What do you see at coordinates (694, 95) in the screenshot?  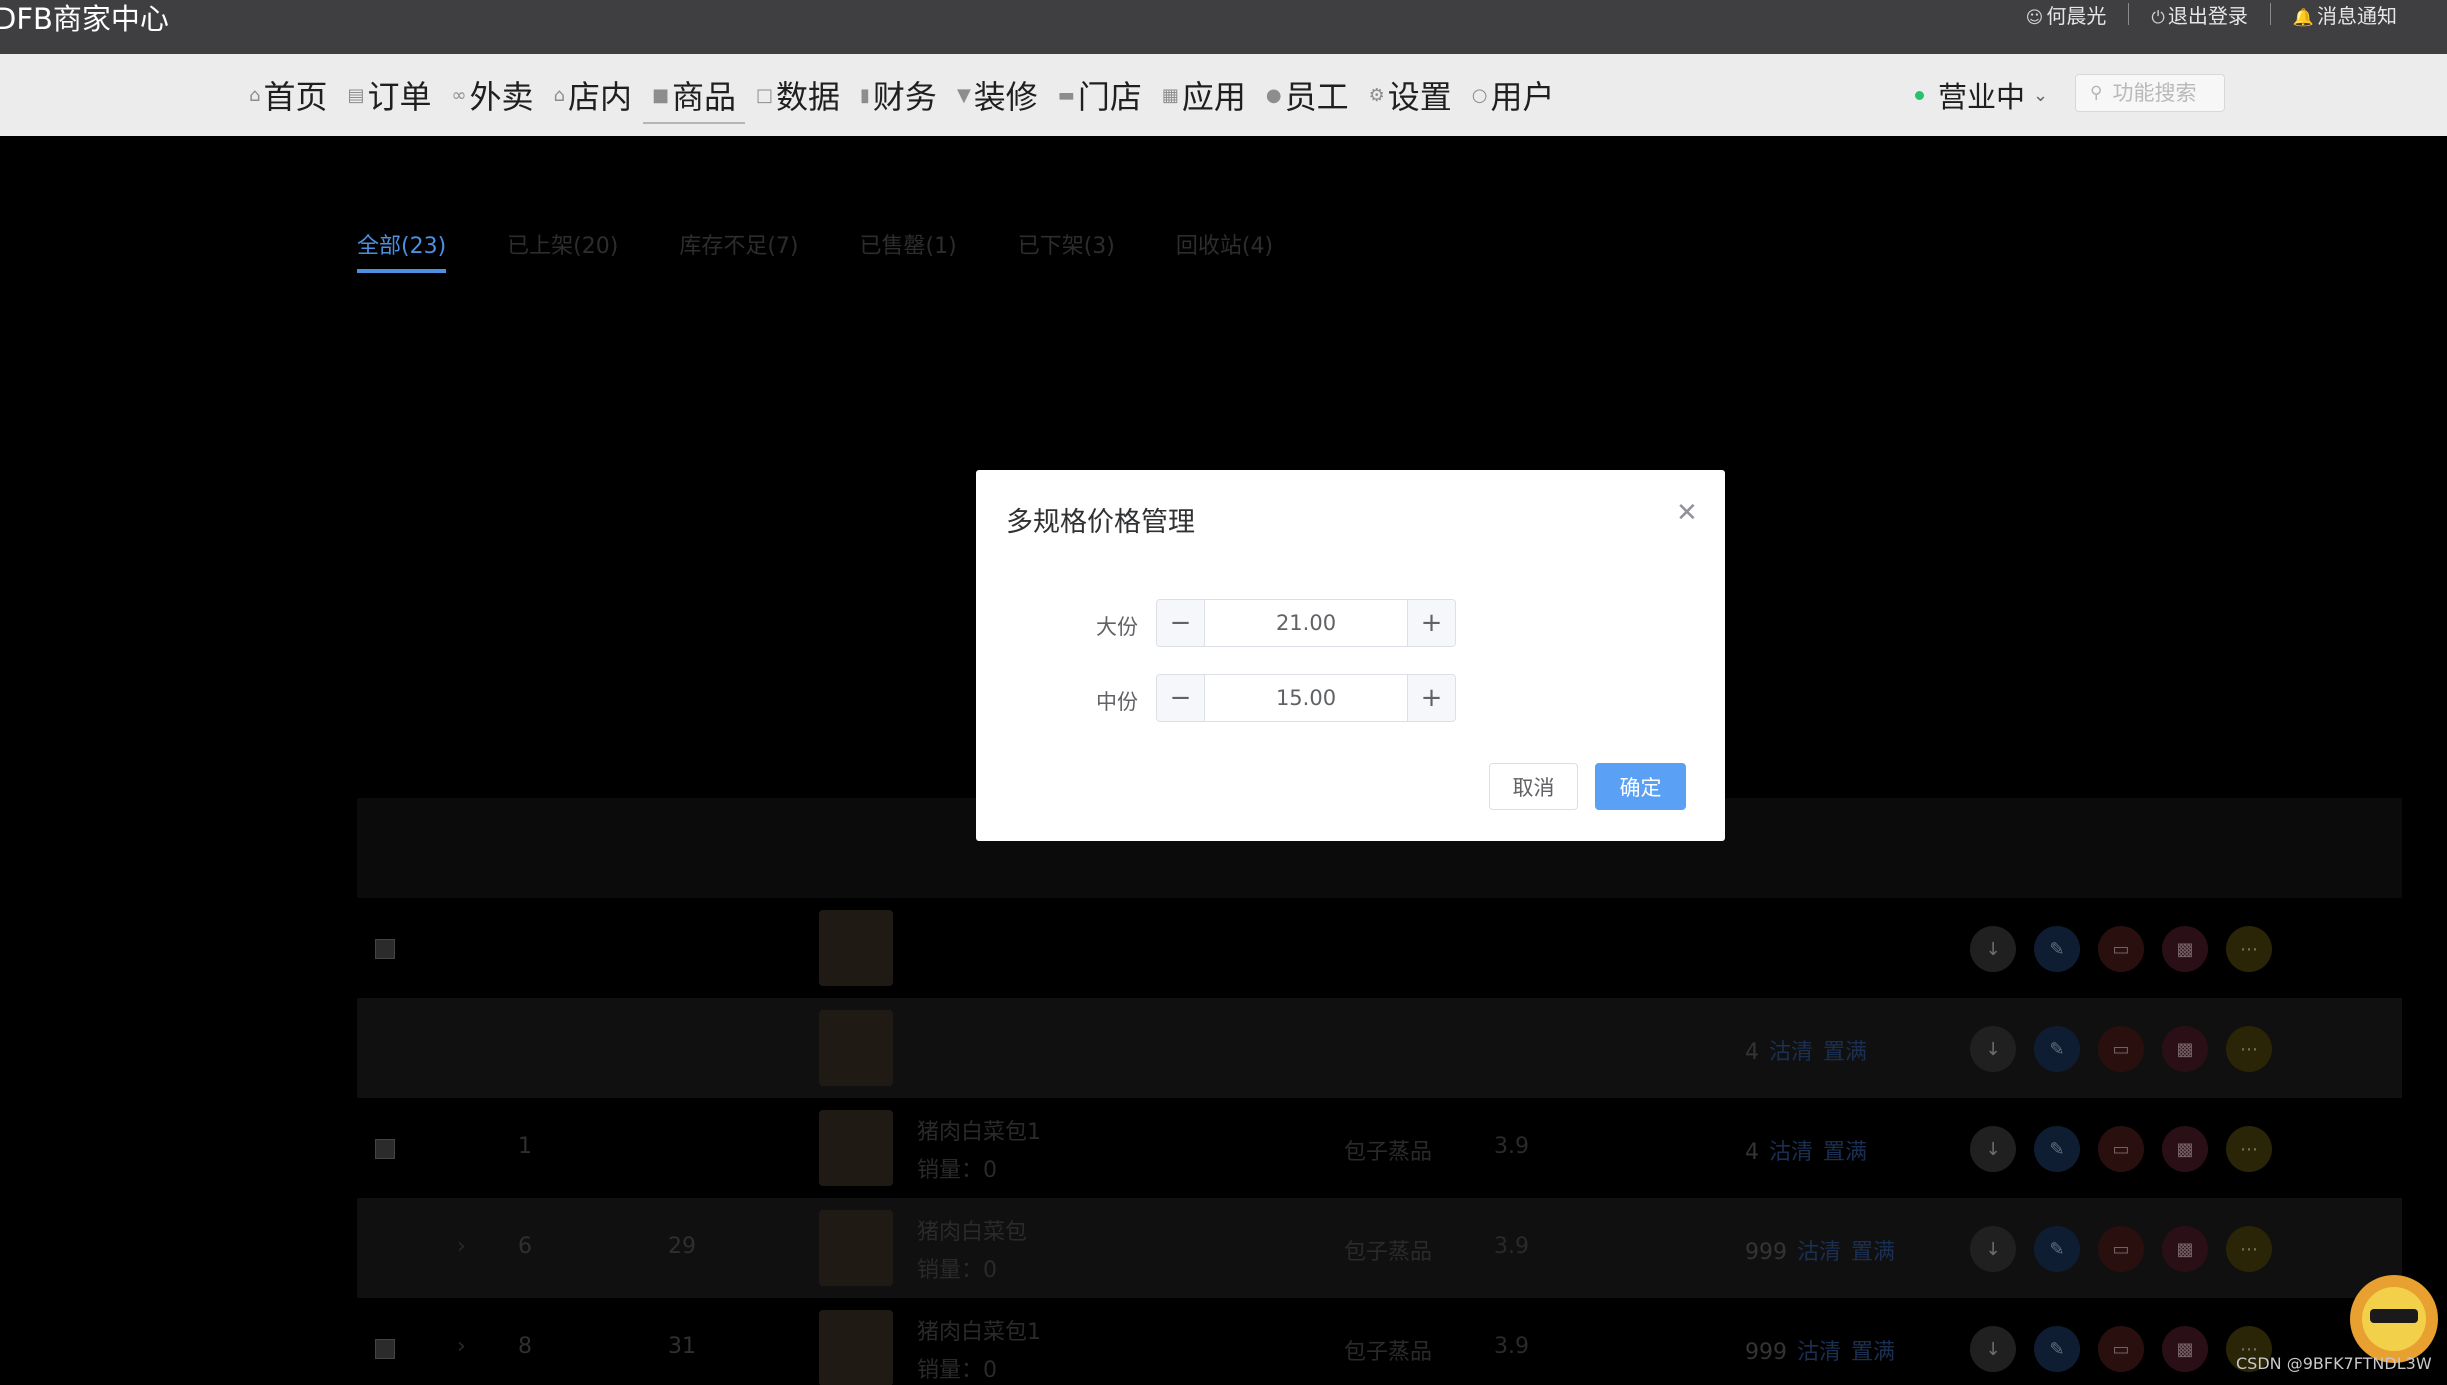 I see `nav-item-products: ■ 商品` at bounding box center [694, 95].